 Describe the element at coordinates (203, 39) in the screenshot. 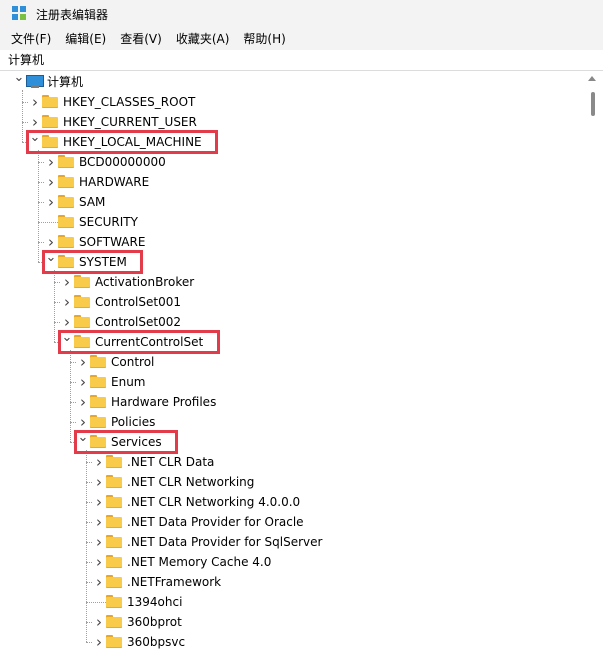

I see `menu-favorites: 收藏夹(A)` at that location.